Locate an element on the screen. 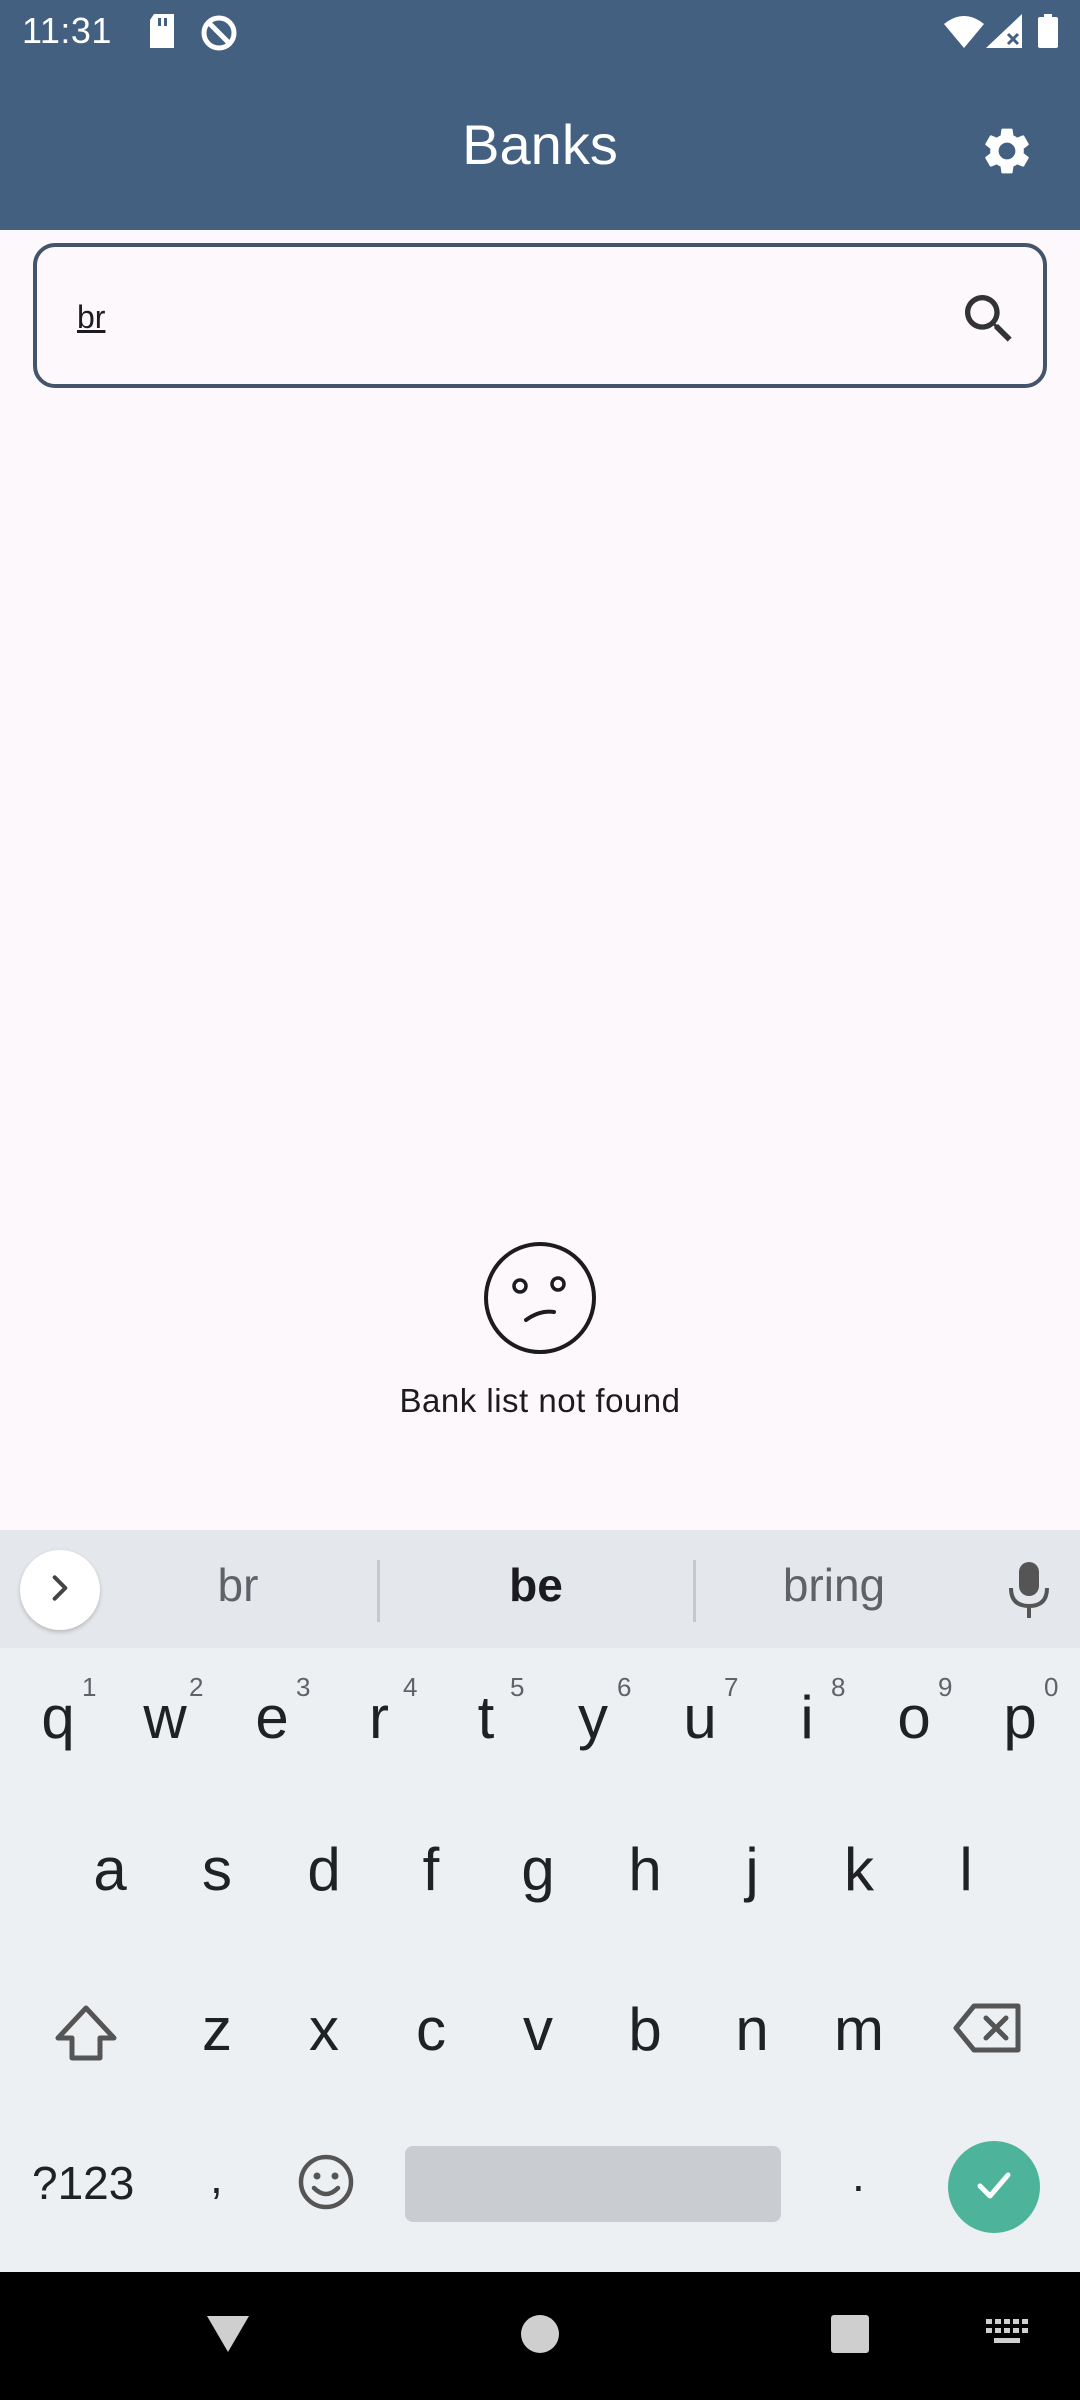 This screenshot has height=2400, width=1080. search-icon is located at coordinates (989, 325).